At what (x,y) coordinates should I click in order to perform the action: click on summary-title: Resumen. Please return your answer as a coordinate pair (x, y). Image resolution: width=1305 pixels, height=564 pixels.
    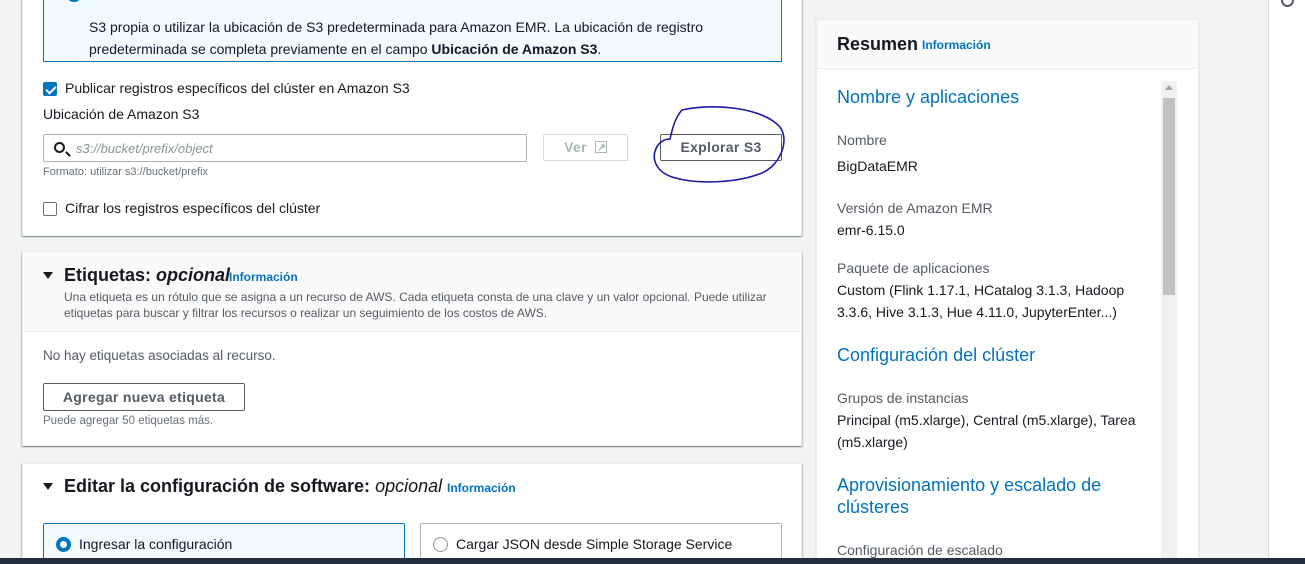
    Looking at the image, I should click on (878, 44).